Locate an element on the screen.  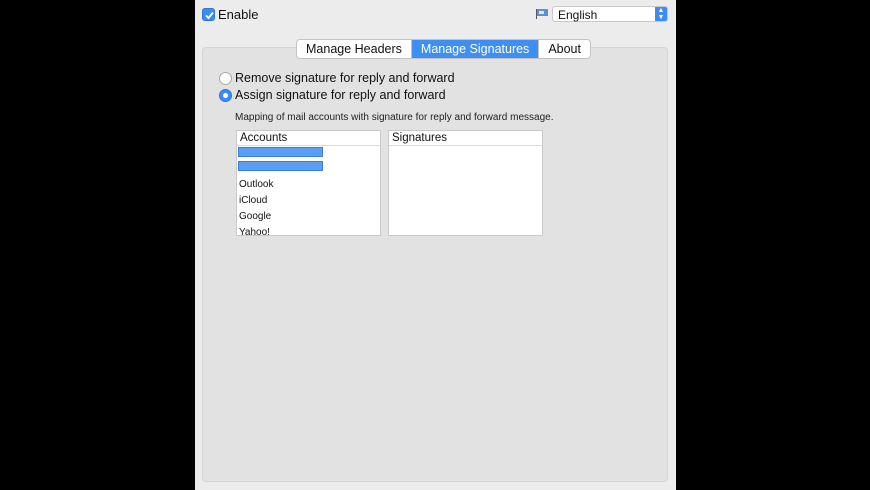
tab-bar: Manage Headers Manage Signatures About is located at coordinates (443, 49).